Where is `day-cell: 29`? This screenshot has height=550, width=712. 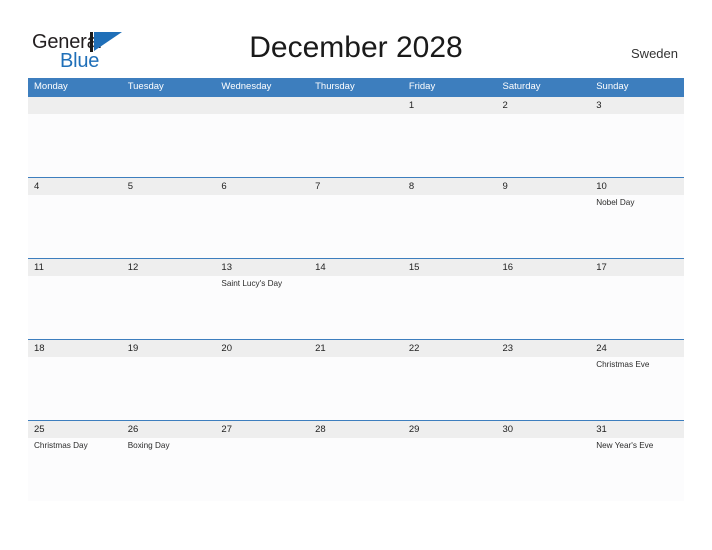 day-cell: 29 is located at coordinates (450, 461).